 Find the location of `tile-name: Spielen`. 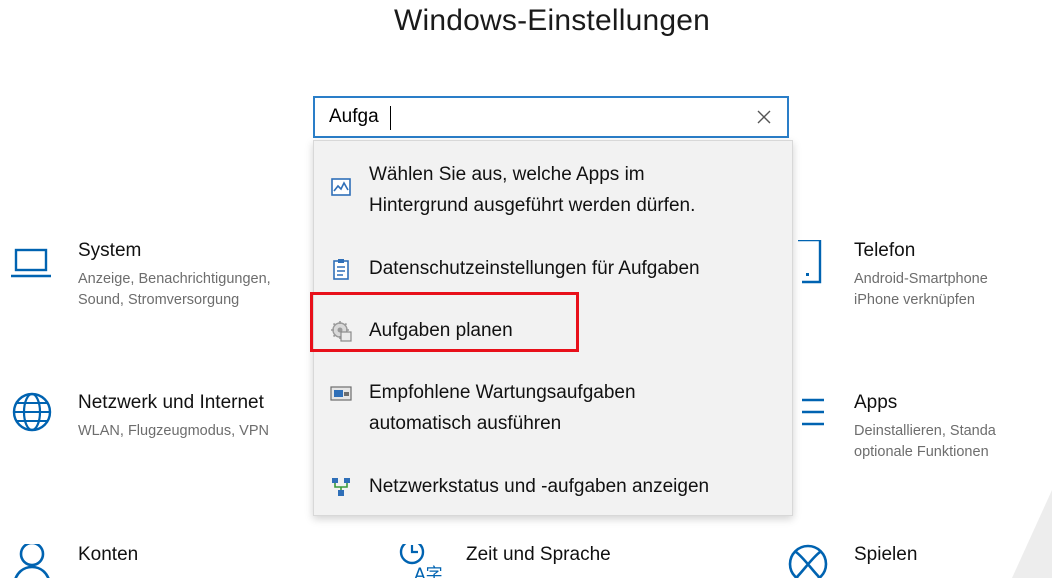

tile-name: Spielen is located at coordinates (886, 554).